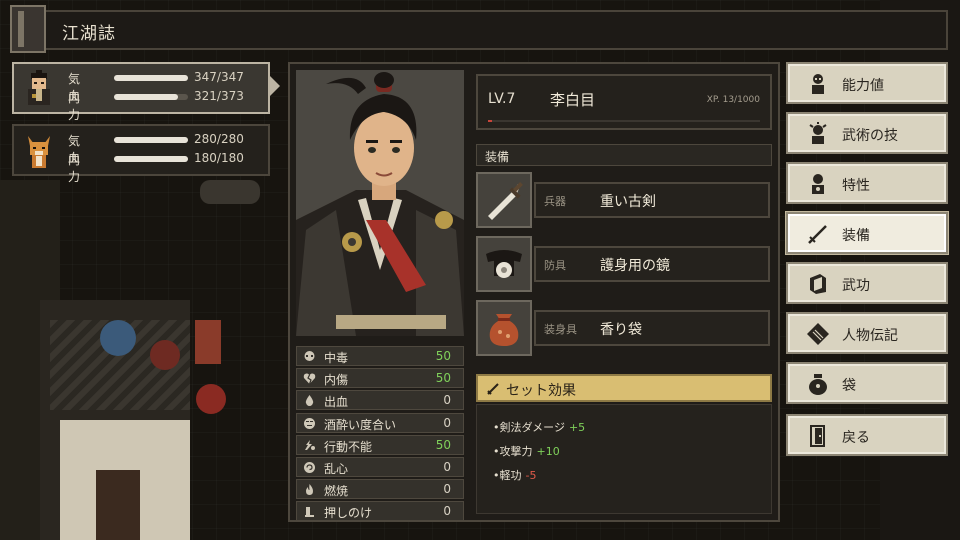 This screenshot has width=960, height=540. I want to click on equip-slot-armor: 防具 護身用の鏡, so click(624, 265).